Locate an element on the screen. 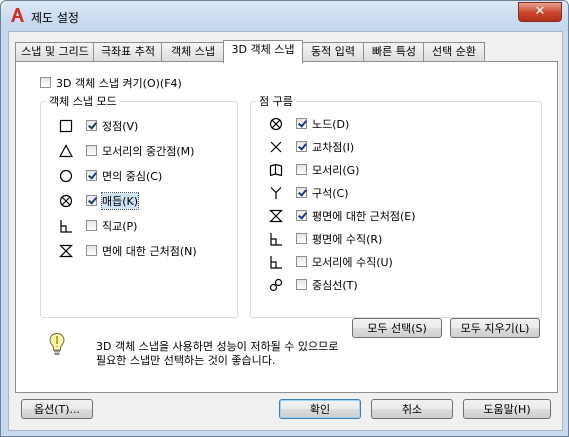 The image size is (569, 437). lightbulb-icon is located at coordinates (57, 343).